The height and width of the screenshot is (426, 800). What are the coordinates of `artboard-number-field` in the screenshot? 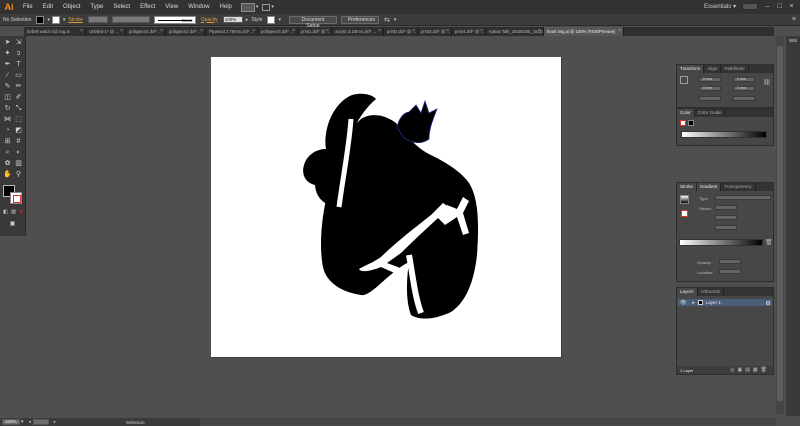 It's located at (40, 422).